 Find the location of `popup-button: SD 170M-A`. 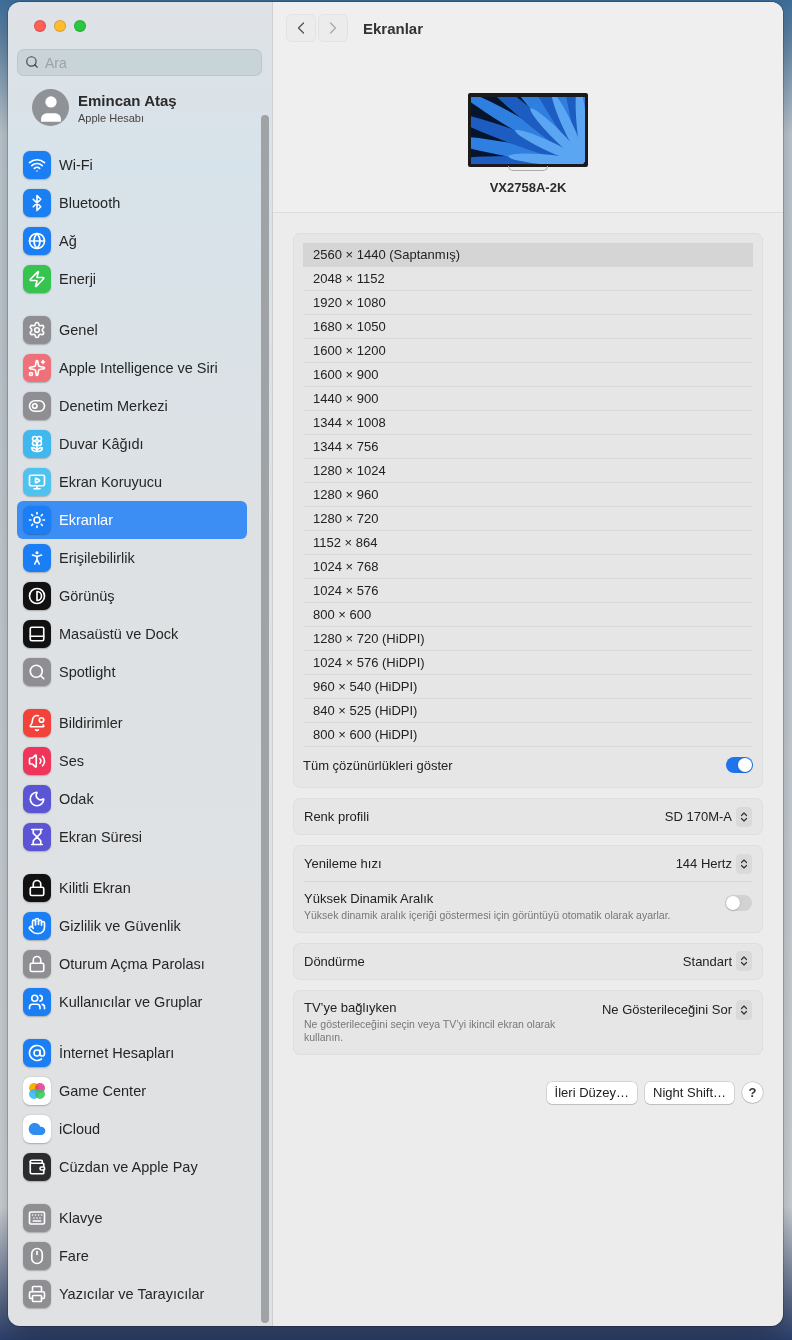

popup-button: SD 170M-A is located at coordinates (708, 816).